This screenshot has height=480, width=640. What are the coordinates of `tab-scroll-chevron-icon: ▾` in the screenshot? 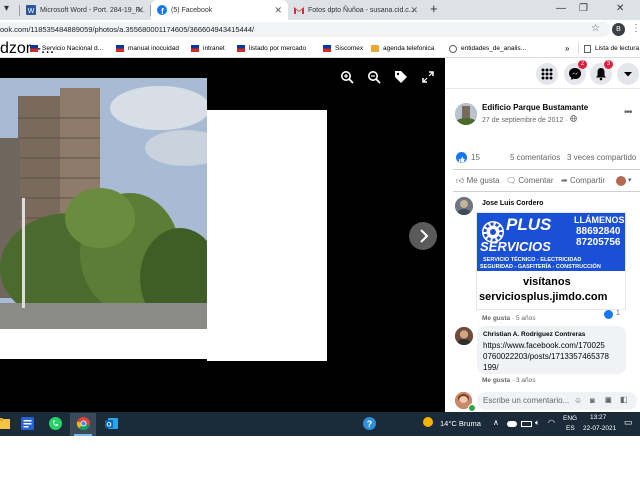 It's located at (6, 8).